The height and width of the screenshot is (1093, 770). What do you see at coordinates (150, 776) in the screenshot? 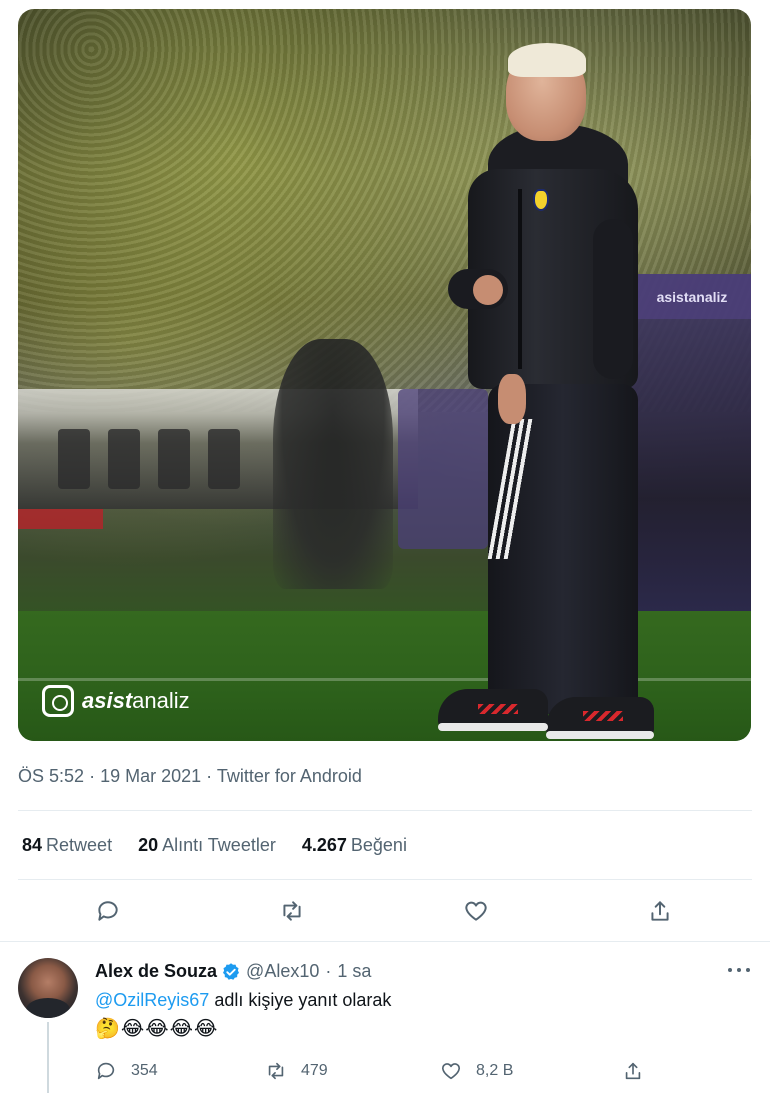
I see `tweet-date: 19 Mar 2021` at bounding box center [150, 776].